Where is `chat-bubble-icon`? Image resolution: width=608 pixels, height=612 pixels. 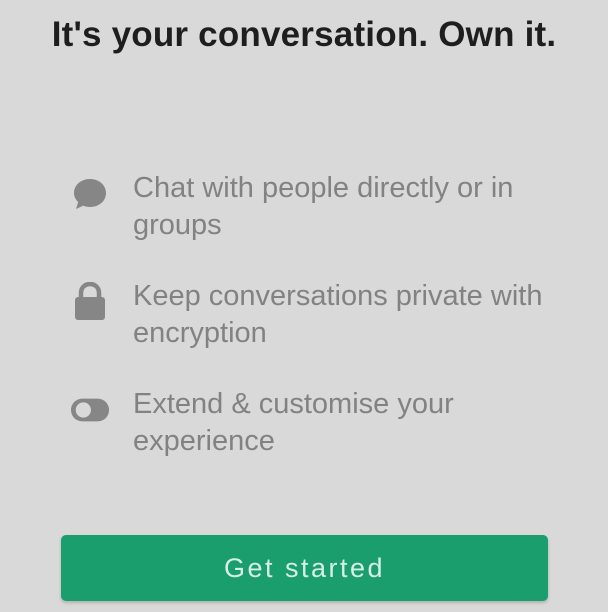
chat-bubble-icon is located at coordinates (90, 194).